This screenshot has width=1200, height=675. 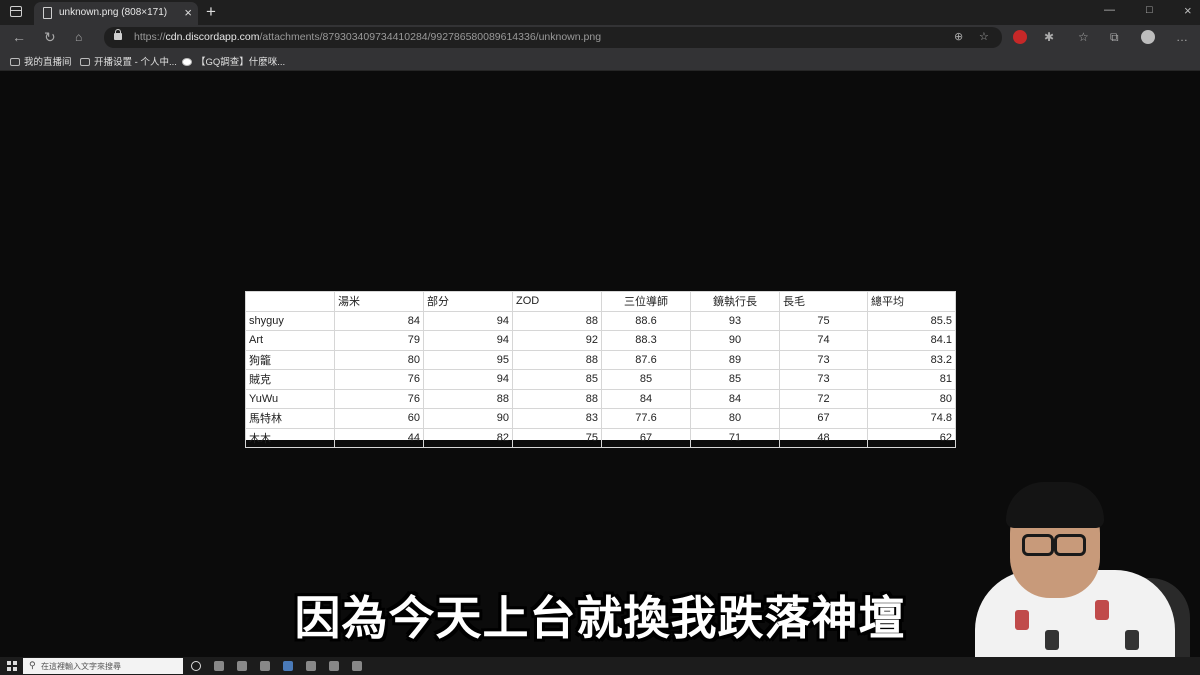 What do you see at coordinates (600, 398) in the screenshot?
I see `table-row: YuWu 76 88 88 84 84 72 80` at bounding box center [600, 398].